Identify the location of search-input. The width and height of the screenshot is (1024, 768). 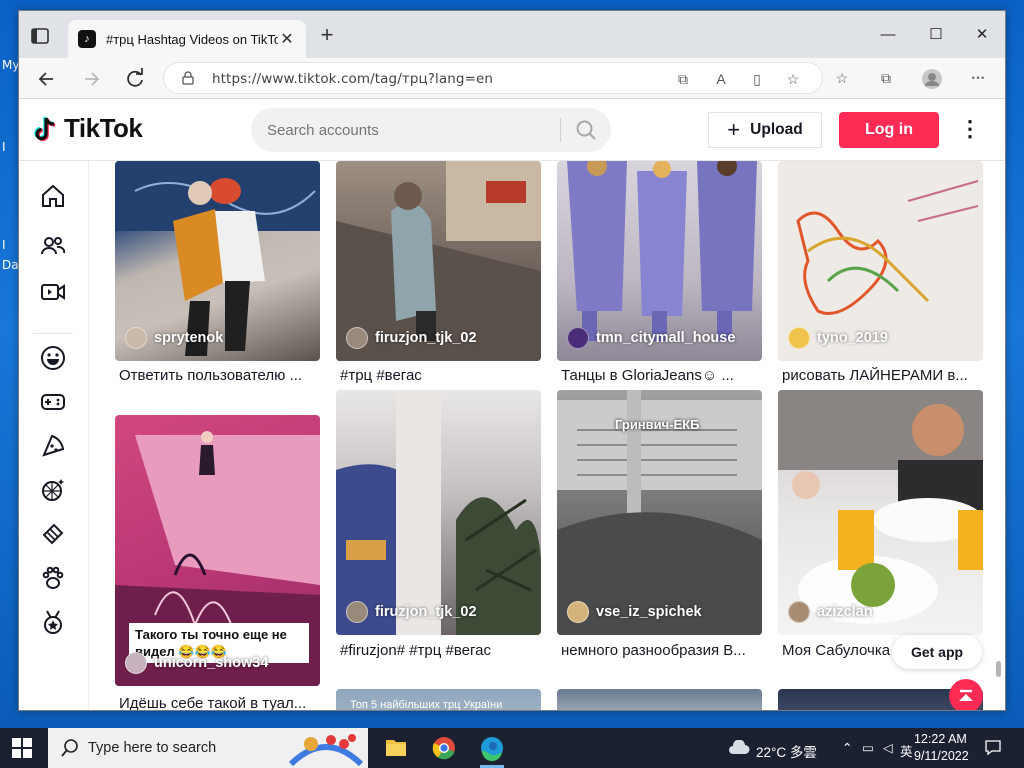
(407, 130).